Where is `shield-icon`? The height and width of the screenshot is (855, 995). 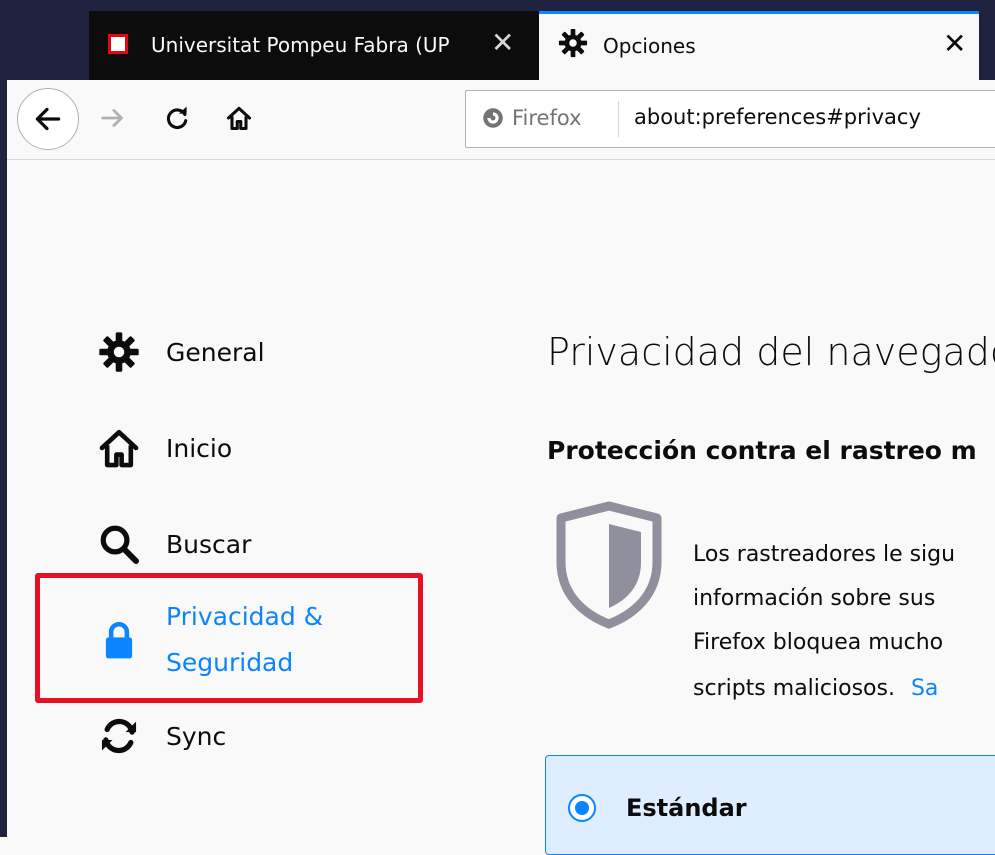 shield-icon is located at coordinates (609, 565).